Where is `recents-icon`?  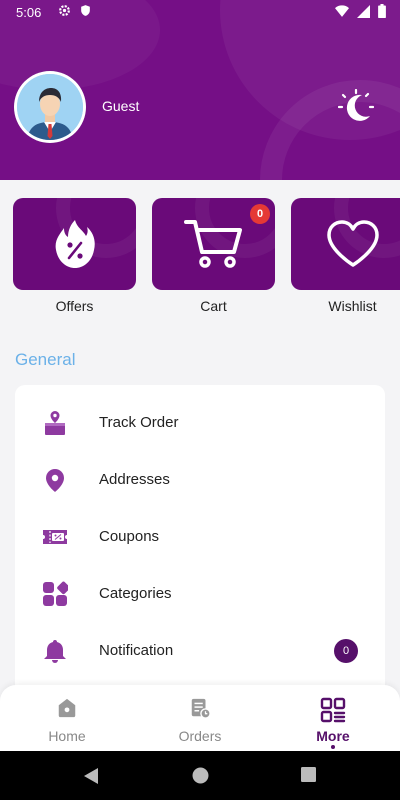 recents-icon is located at coordinates (308, 774).